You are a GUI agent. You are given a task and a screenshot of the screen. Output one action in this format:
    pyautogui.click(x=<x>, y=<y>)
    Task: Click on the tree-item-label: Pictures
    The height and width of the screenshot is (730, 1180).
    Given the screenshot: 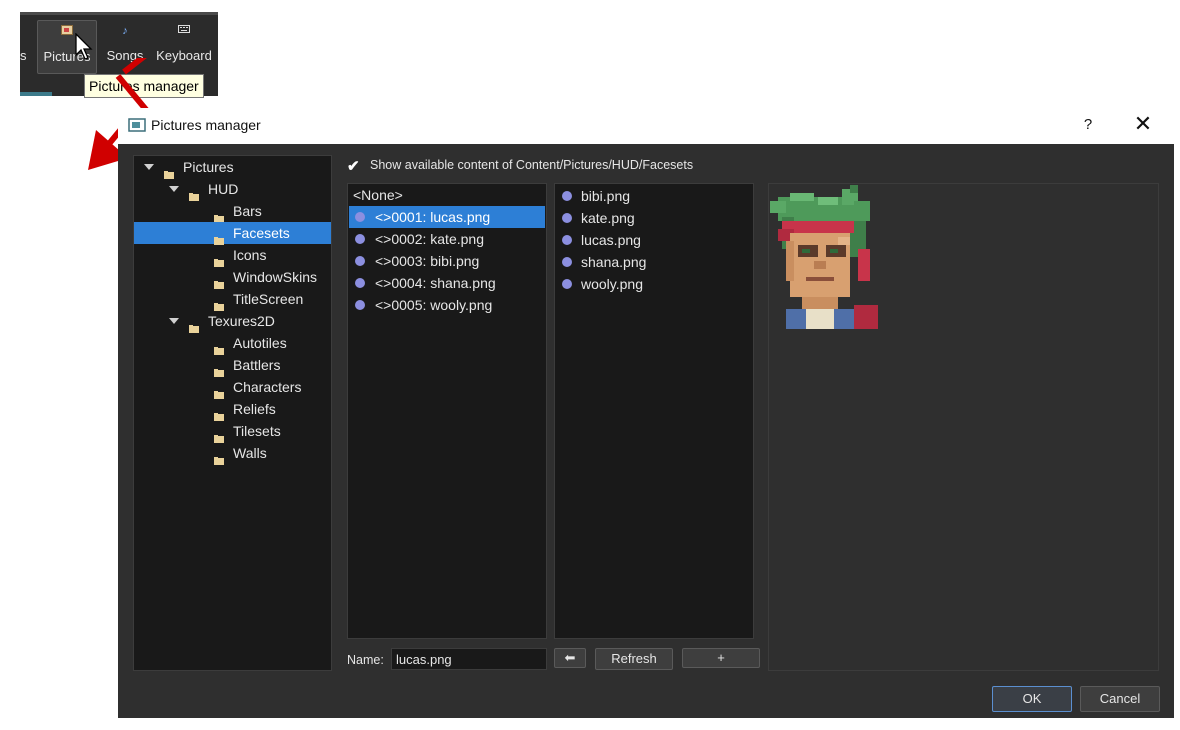 What is the action you would take?
    pyautogui.click(x=208, y=167)
    